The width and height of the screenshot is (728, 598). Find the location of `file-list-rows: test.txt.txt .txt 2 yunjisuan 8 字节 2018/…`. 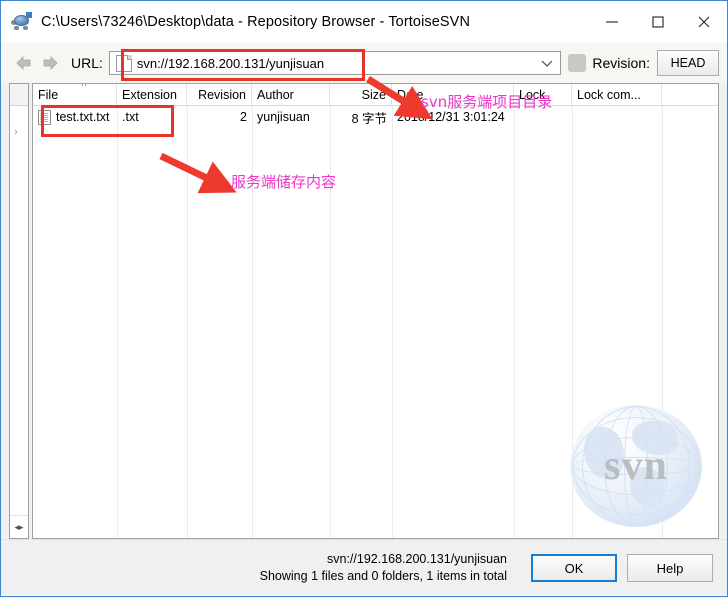

file-list-rows: test.txt.txt .txt 2 yunjisuan 8 字节 2018/… is located at coordinates (375, 117).